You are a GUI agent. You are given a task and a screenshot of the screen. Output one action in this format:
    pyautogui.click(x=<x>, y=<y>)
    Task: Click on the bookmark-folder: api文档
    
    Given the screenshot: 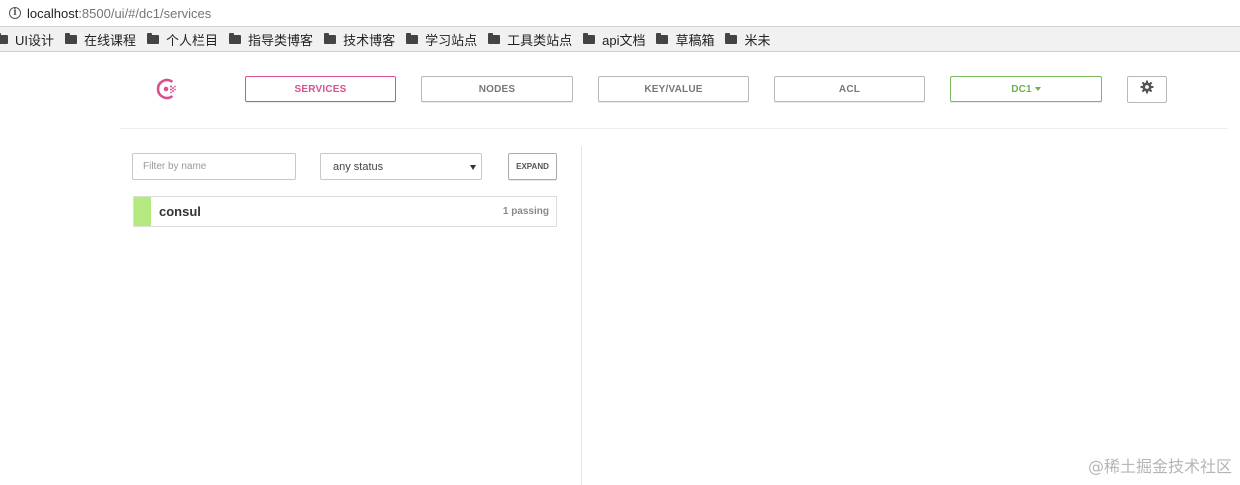 What is the action you would take?
    pyautogui.click(x=614, y=39)
    